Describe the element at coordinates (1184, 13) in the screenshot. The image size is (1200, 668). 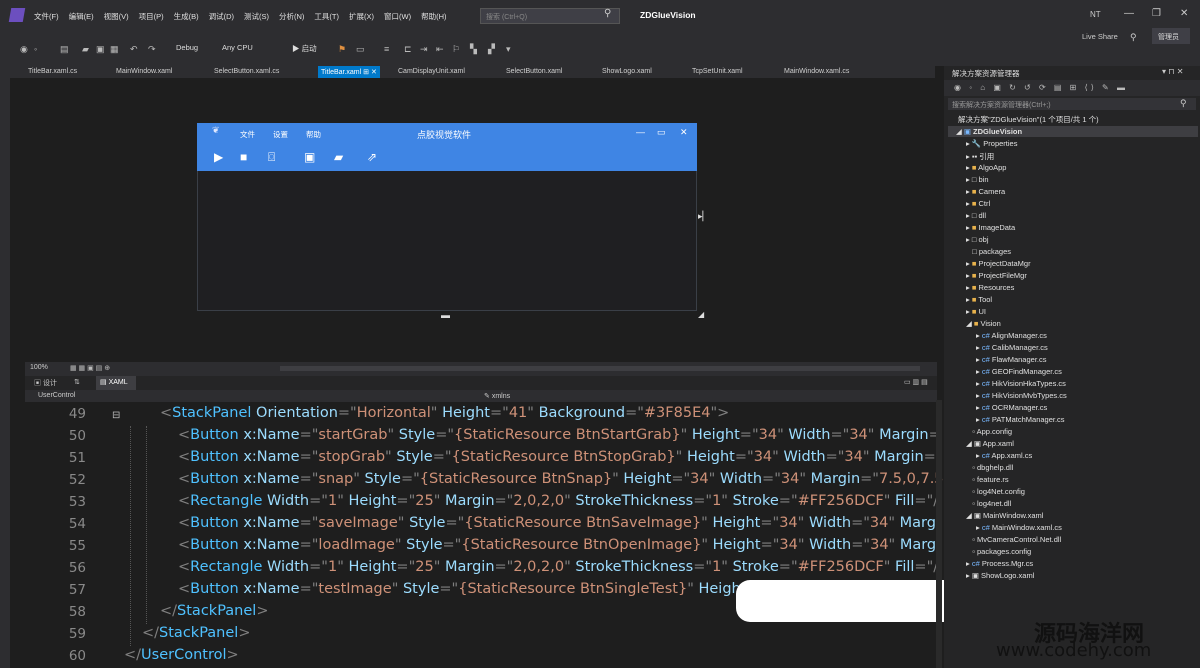
I see `close-icon: ✕` at that location.